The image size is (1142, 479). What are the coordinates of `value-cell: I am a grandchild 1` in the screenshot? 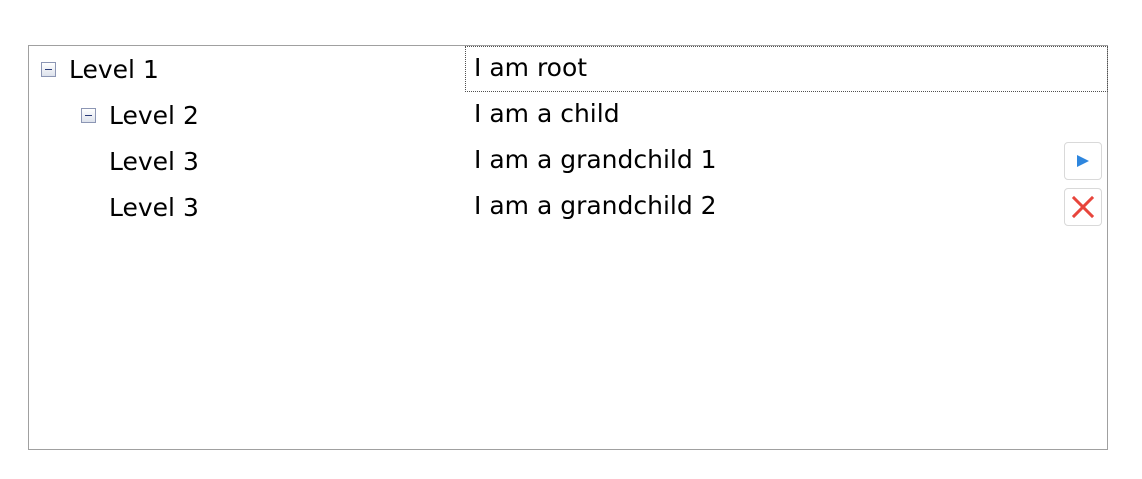 It's located at (786, 161).